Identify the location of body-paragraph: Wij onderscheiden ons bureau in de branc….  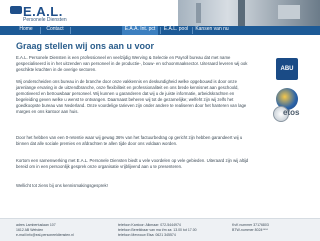
(131, 96).